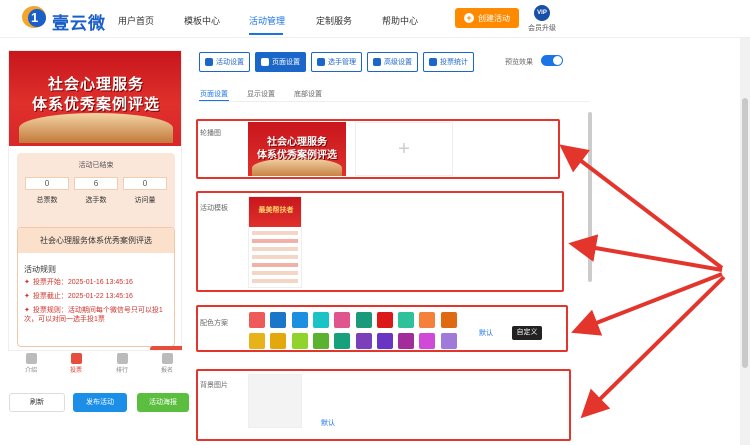 The height and width of the screenshot is (445, 750). Describe the element at coordinates (653, 347) in the screenshot. I see `arrow-to-background` at that location.